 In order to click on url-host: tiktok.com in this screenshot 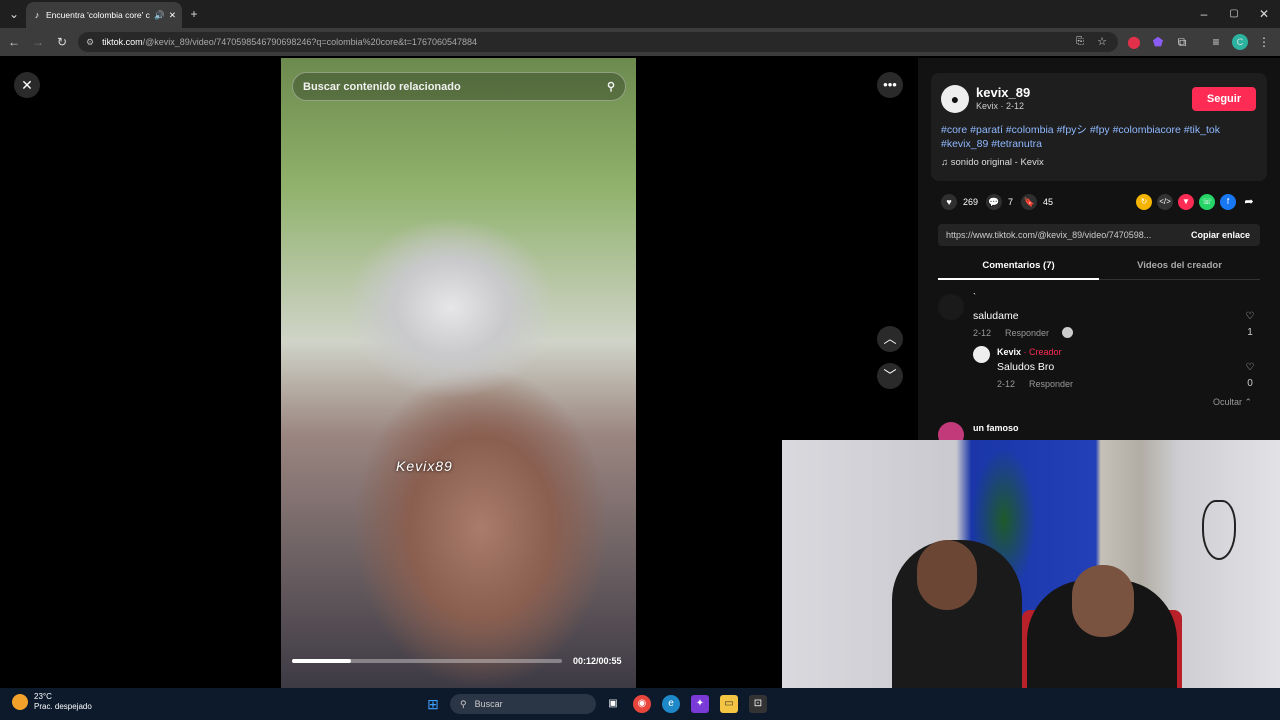, I will do `click(122, 42)`.